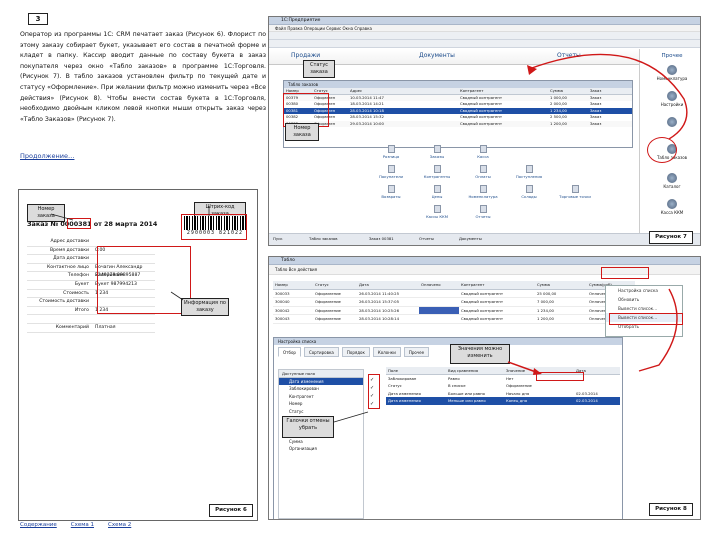 The width and height of the screenshot is (720, 540). I want to click on link-scheme-2: Схема 2, so click(119, 525).